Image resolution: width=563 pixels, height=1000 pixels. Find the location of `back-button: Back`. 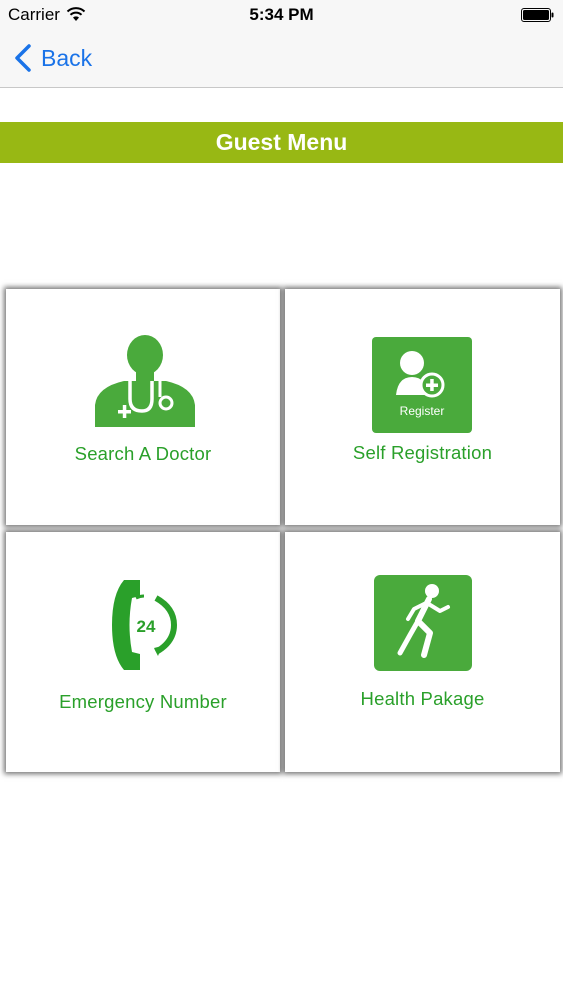

back-button: Back is located at coordinates (53, 58).